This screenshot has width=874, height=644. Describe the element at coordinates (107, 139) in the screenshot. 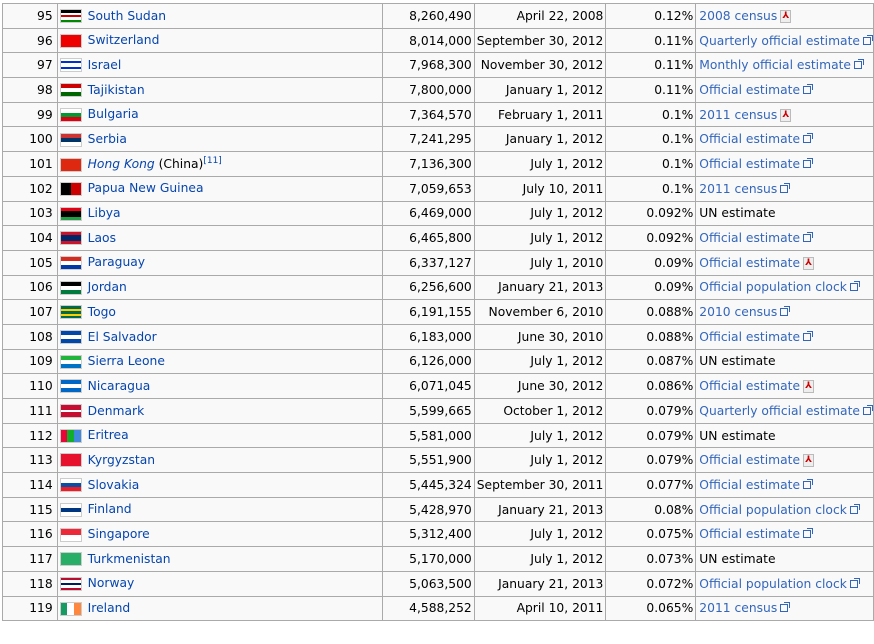

I see `country-link: Serbia` at that location.